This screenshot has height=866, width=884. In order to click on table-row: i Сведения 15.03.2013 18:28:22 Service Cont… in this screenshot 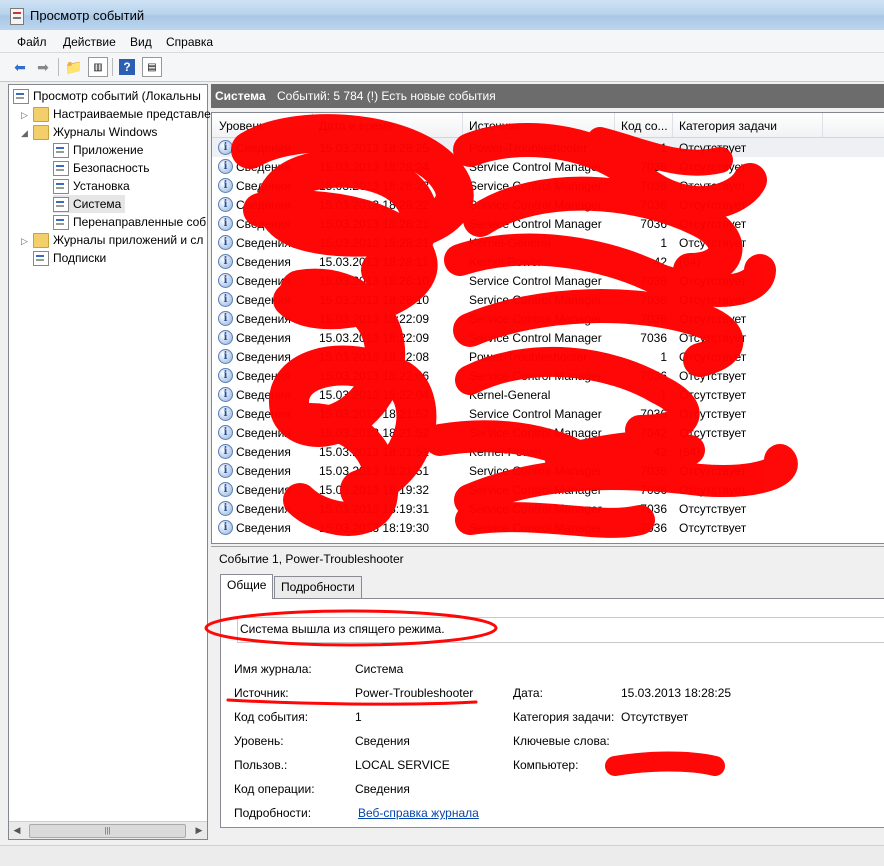, I will do `click(548, 204)`.